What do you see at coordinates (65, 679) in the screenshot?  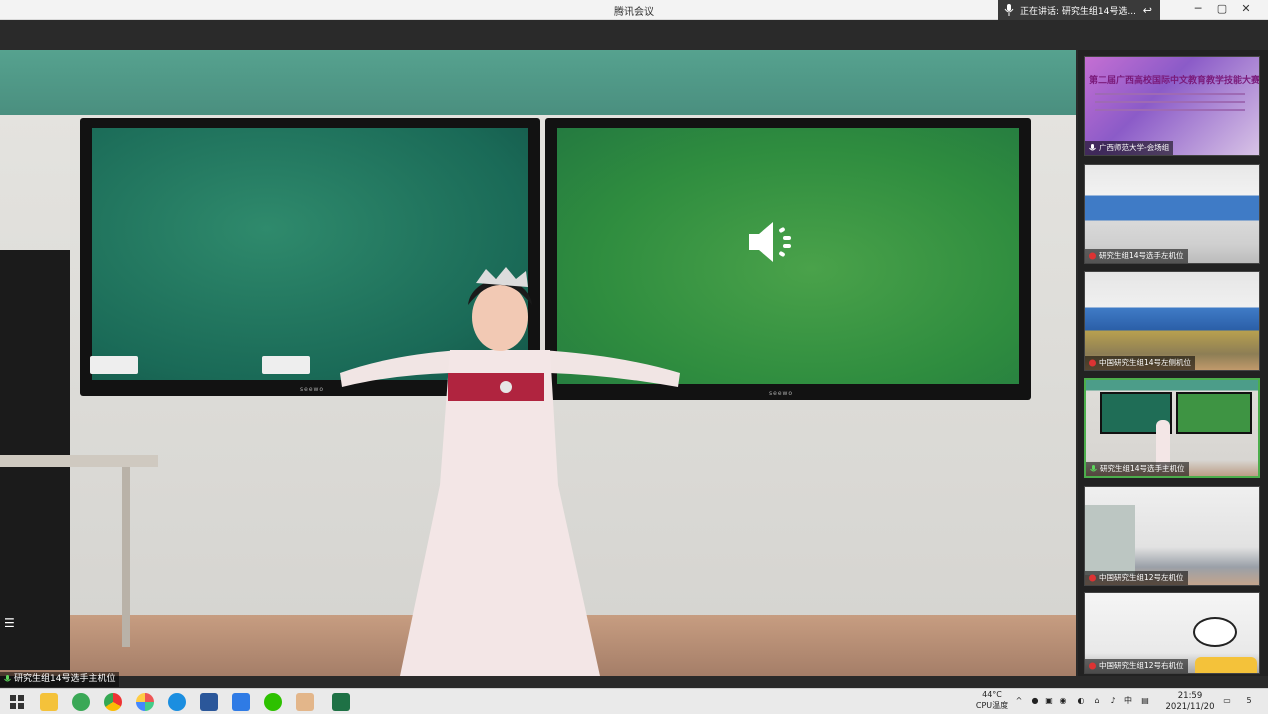 I see `main-video-name: 研究生组14号选手主机位` at bounding box center [65, 679].